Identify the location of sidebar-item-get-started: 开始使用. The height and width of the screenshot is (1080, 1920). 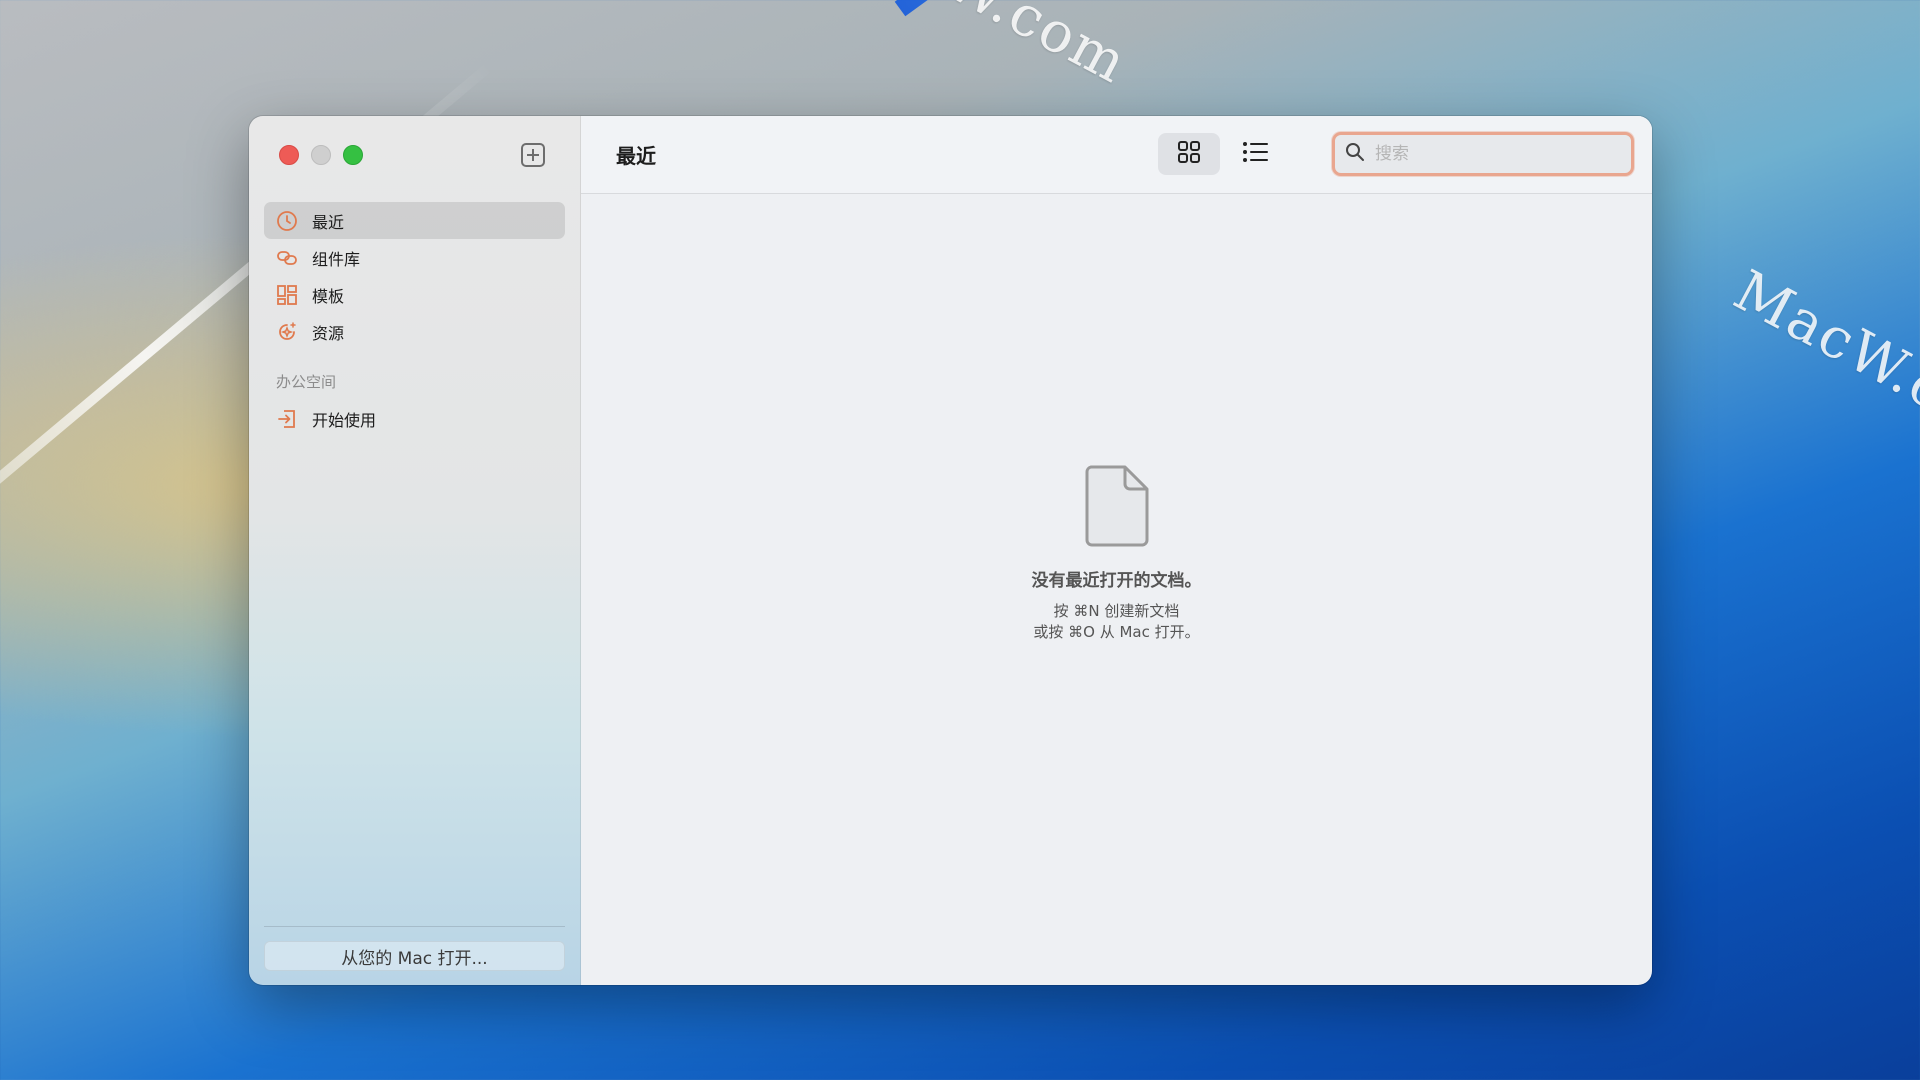
(414, 418).